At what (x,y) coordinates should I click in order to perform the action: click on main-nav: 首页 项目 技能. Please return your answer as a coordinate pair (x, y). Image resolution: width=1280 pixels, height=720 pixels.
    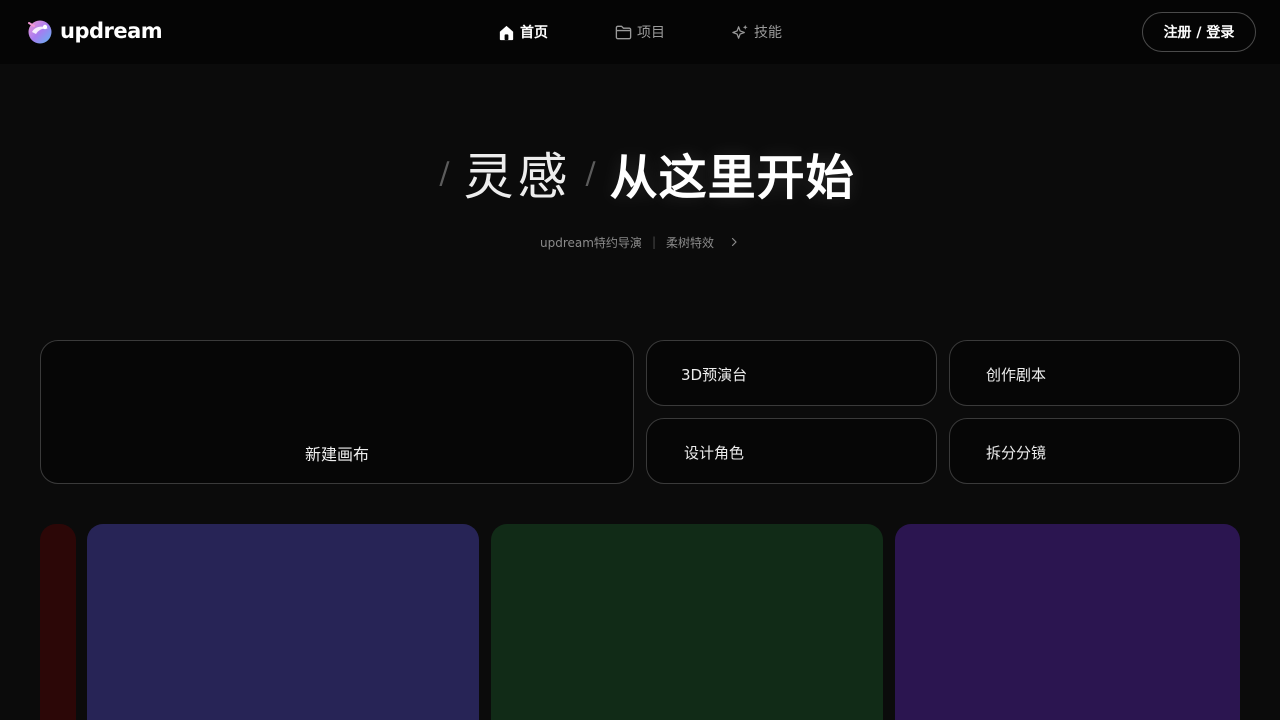
    Looking at the image, I should click on (639, 32).